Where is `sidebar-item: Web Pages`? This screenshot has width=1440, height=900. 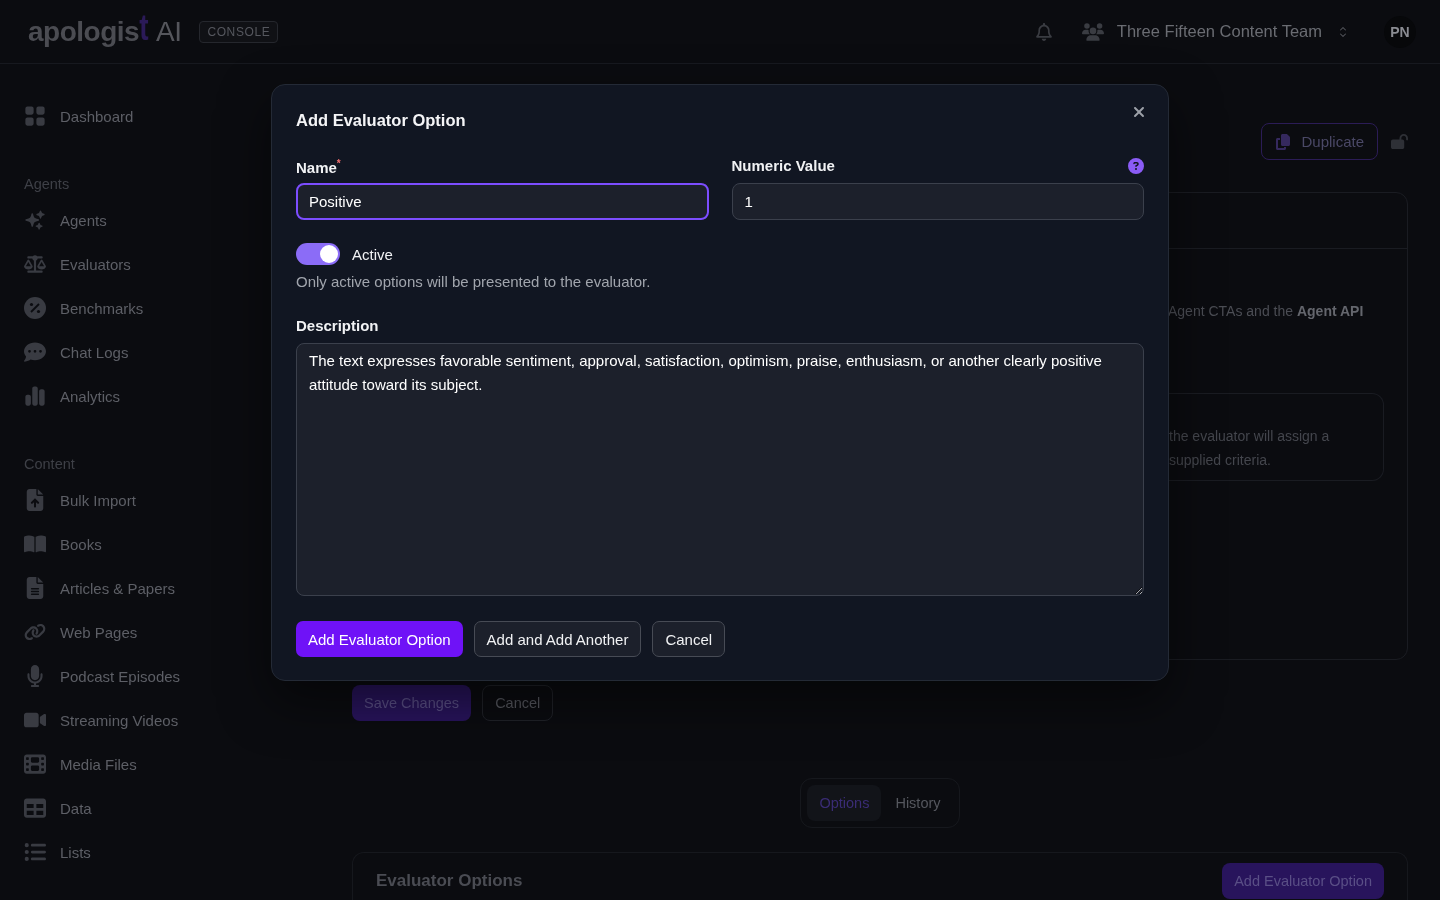 sidebar-item: Web Pages is located at coordinates (81, 632).